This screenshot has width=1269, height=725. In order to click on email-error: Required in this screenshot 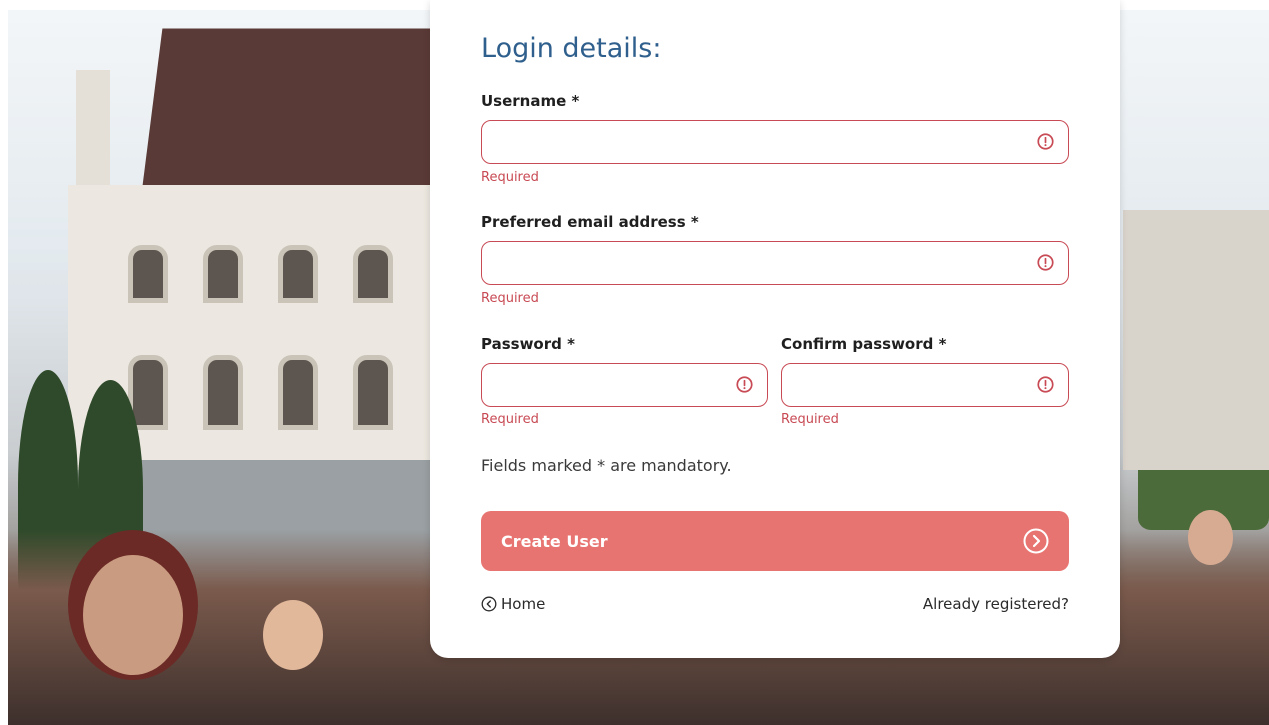, I will do `click(510, 298)`.